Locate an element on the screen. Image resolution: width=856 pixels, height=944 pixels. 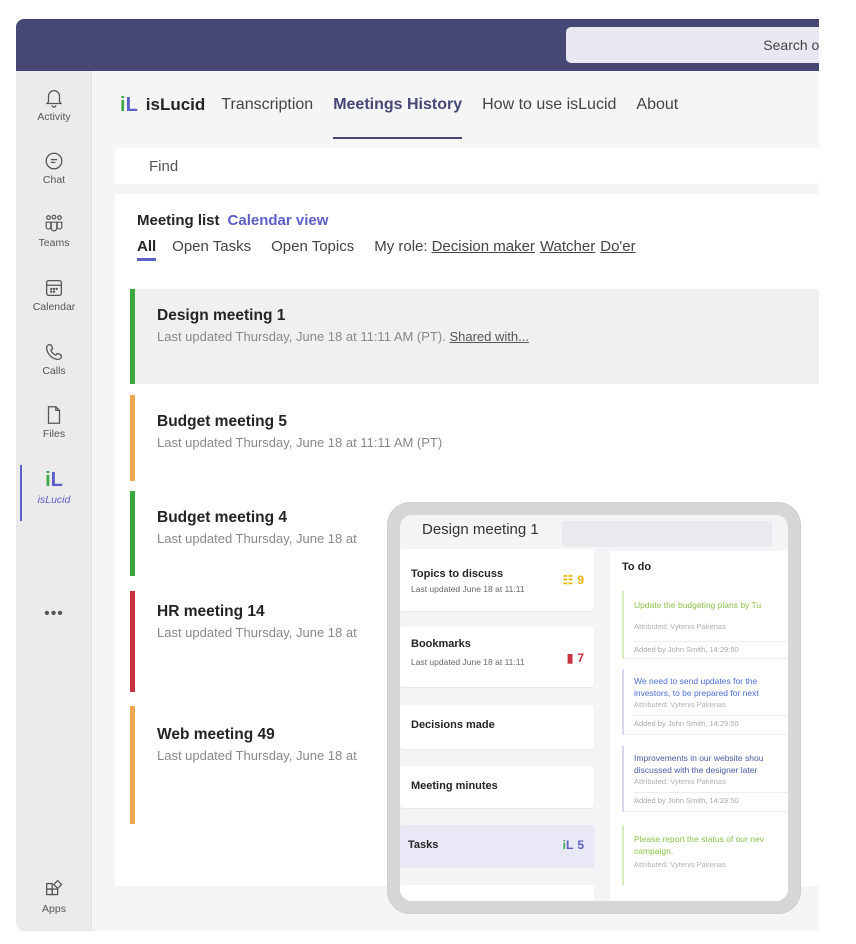
card-title: Decisions made is located at coordinates (453, 725).